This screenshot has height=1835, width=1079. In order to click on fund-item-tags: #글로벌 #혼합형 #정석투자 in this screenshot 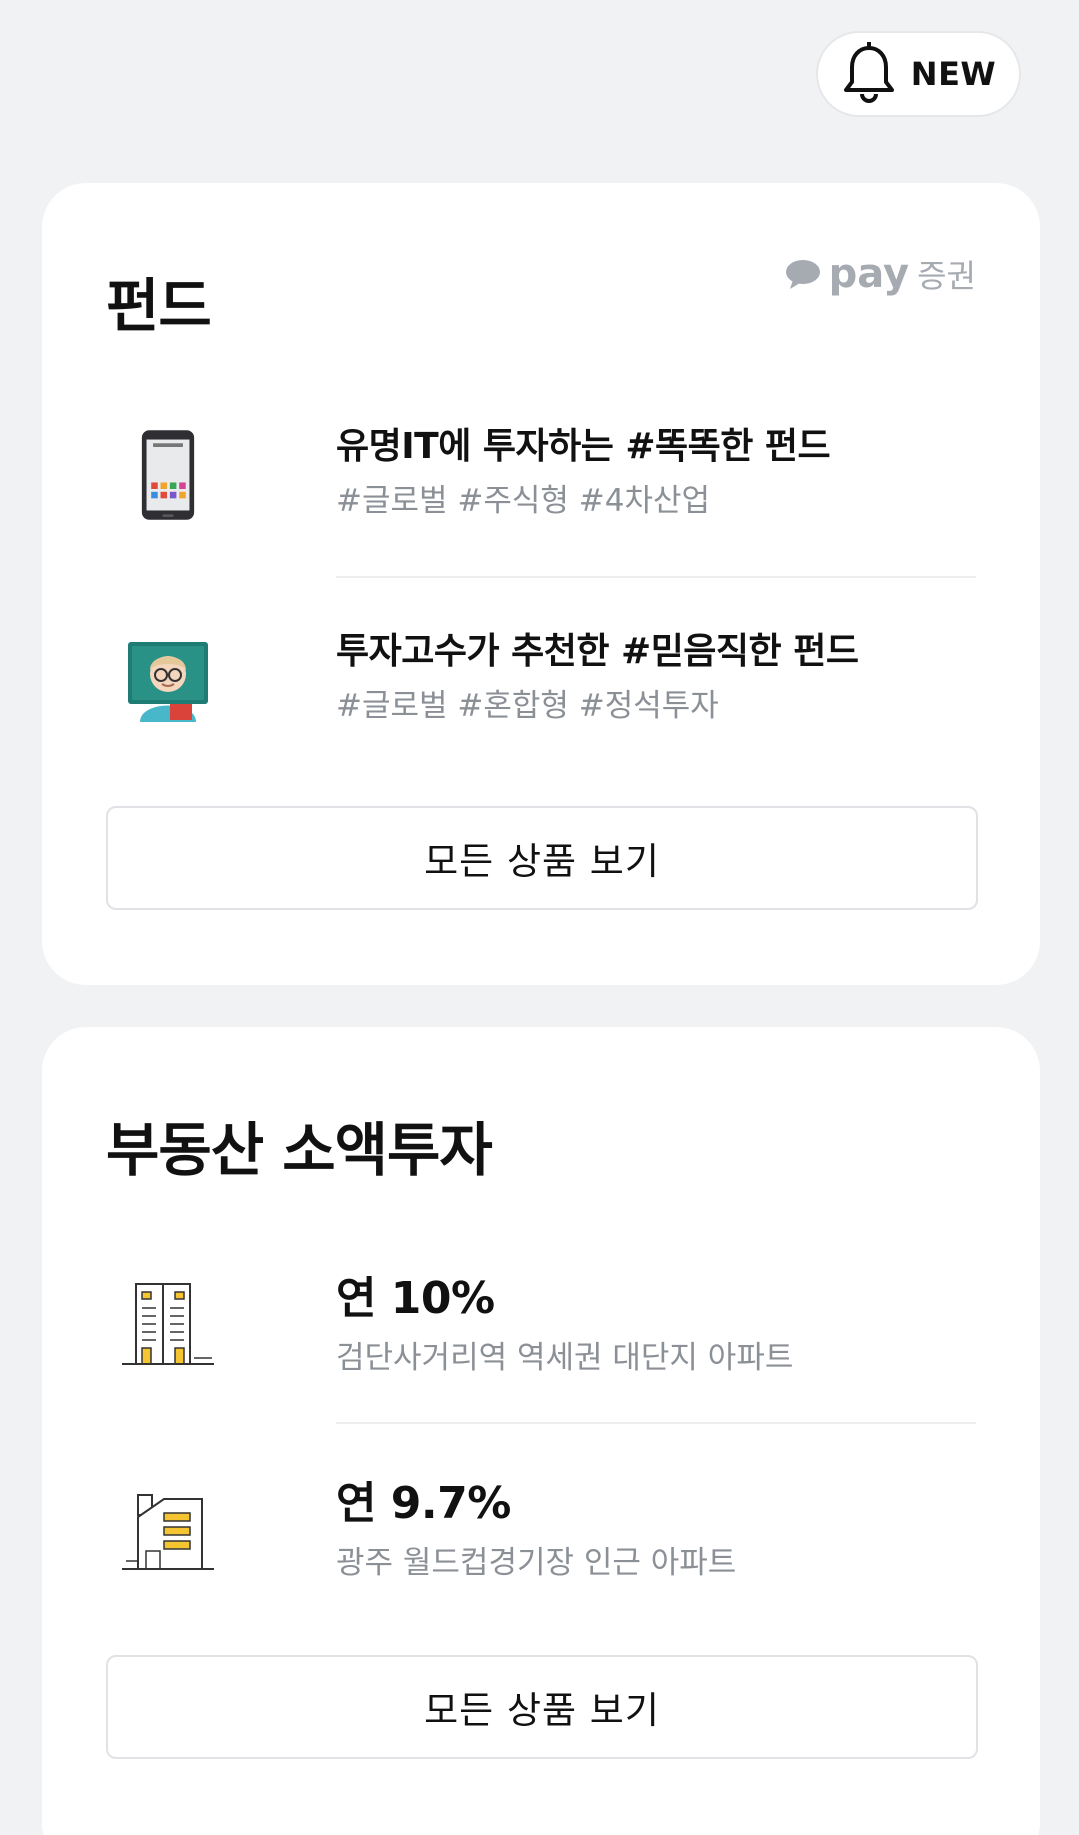, I will do `click(527, 706)`.